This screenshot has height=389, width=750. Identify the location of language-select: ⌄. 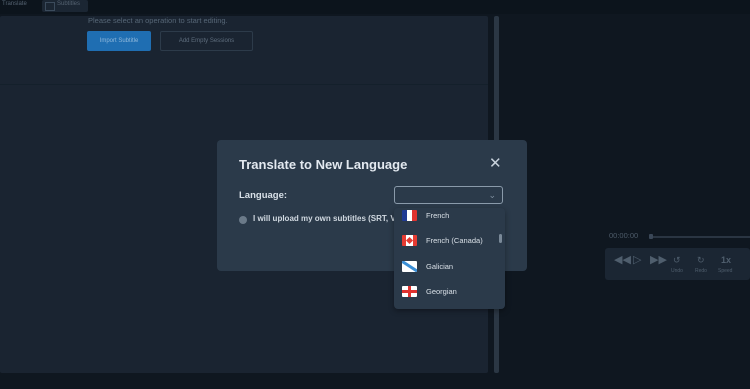
(448, 195).